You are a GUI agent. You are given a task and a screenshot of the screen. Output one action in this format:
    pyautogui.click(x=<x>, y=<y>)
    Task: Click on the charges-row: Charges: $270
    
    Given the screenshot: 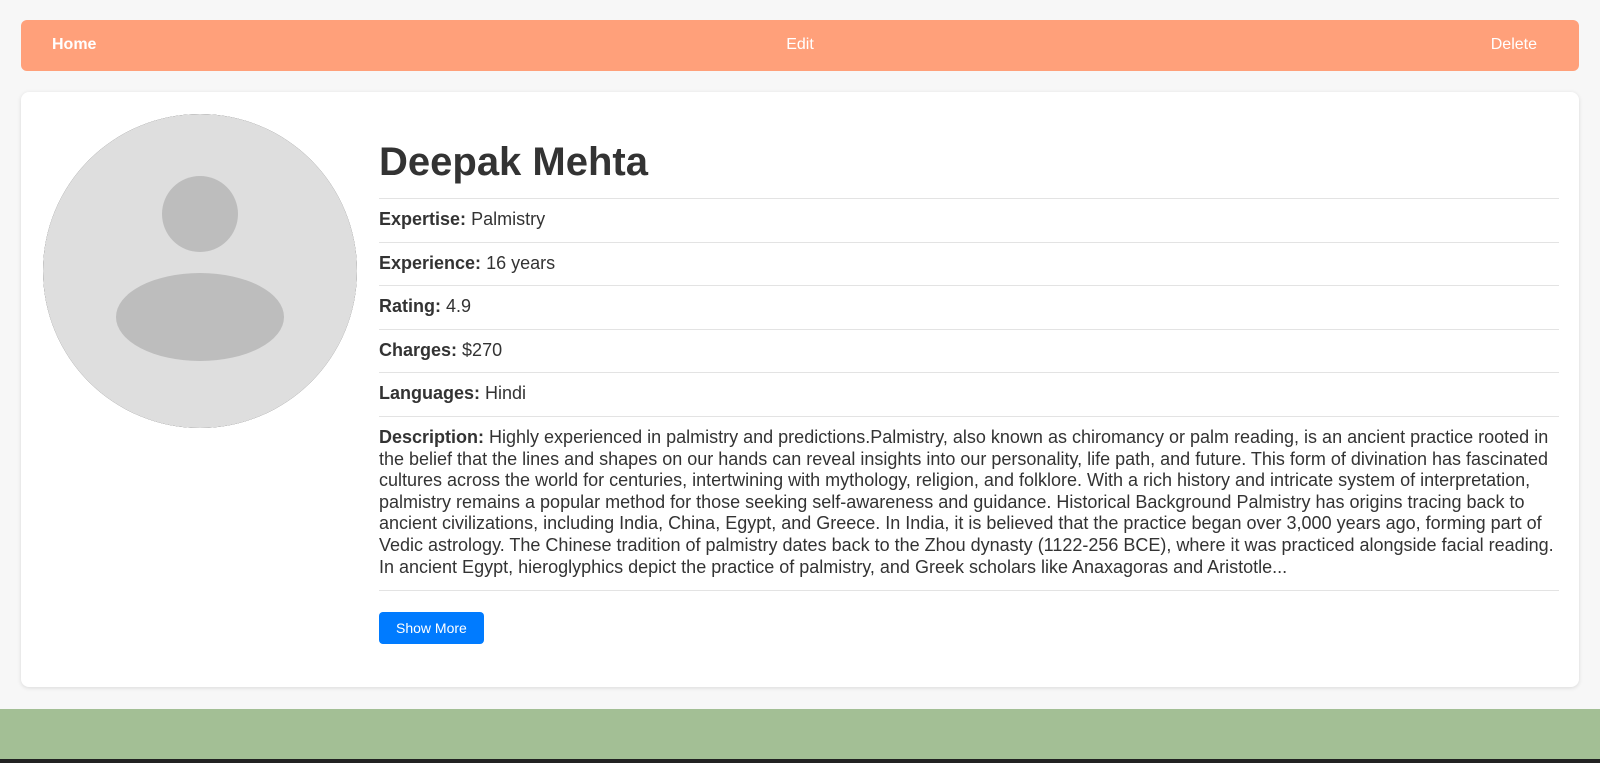 What is the action you would take?
    pyautogui.click(x=969, y=352)
    